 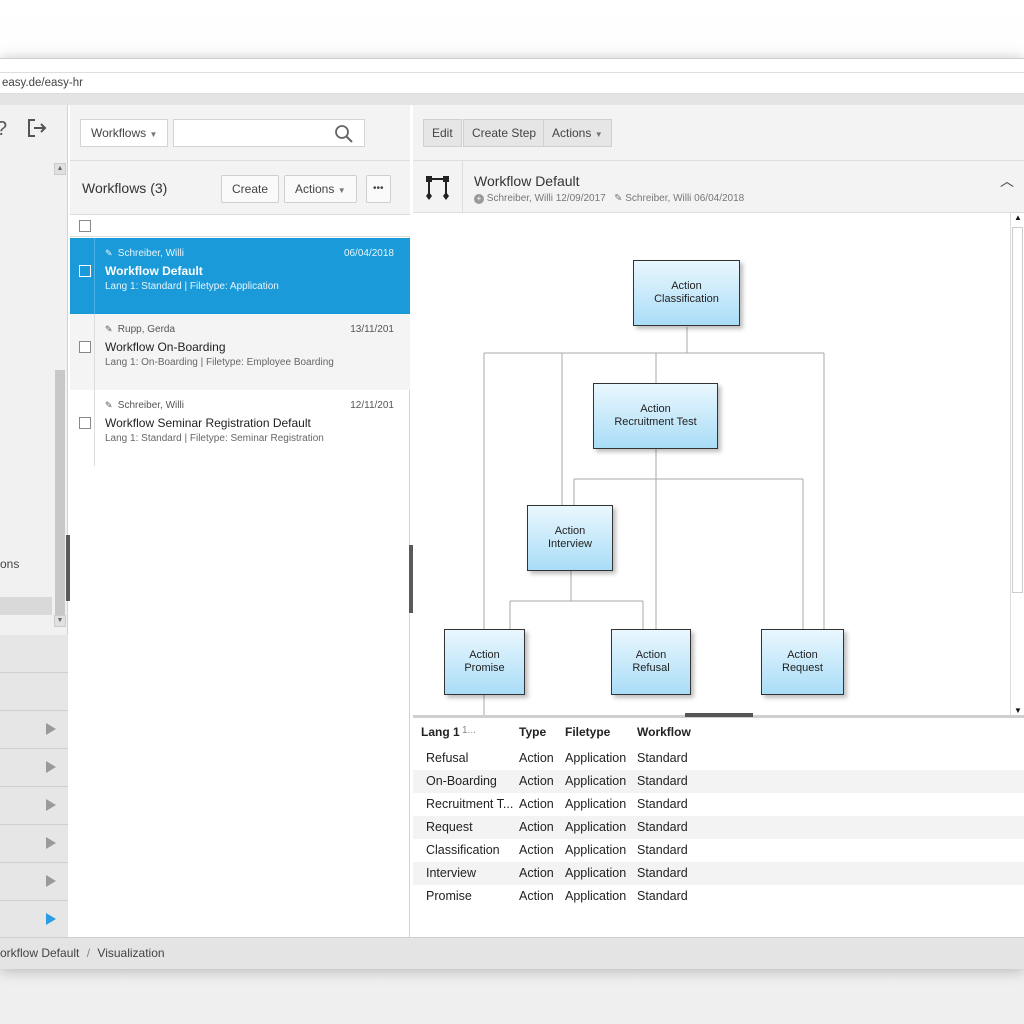 I want to click on node-promise: Action Promise, so click(x=484, y=662).